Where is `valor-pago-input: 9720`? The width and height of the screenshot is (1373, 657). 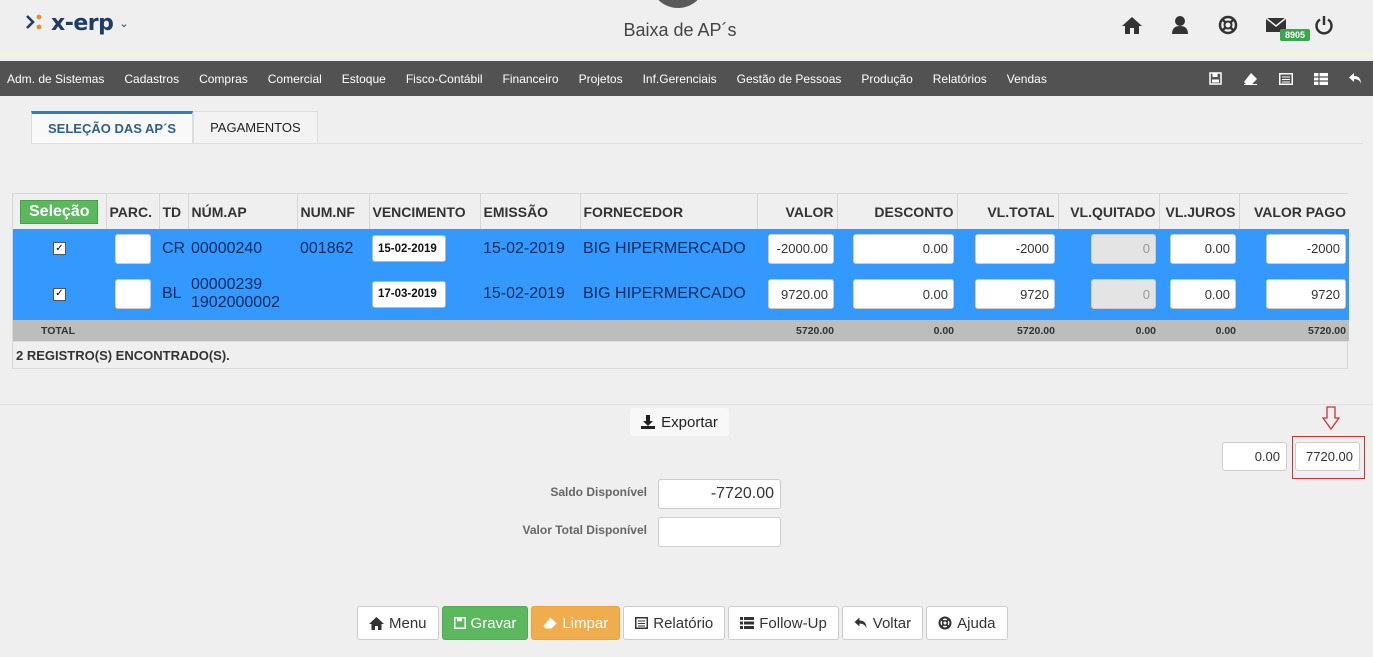 valor-pago-input: 9720 is located at coordinates (1306, 294).